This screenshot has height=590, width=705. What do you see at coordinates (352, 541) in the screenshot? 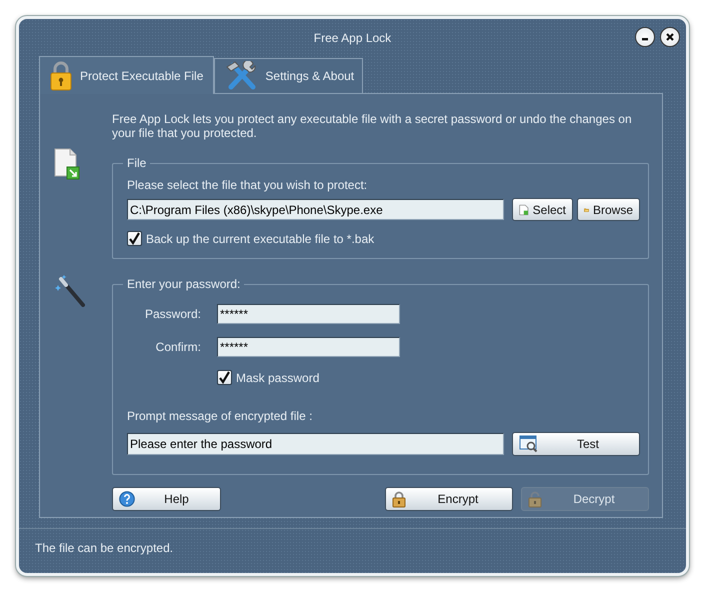
I see `status-bar: The file can be encrypted.` at bounding box center [352, 541].